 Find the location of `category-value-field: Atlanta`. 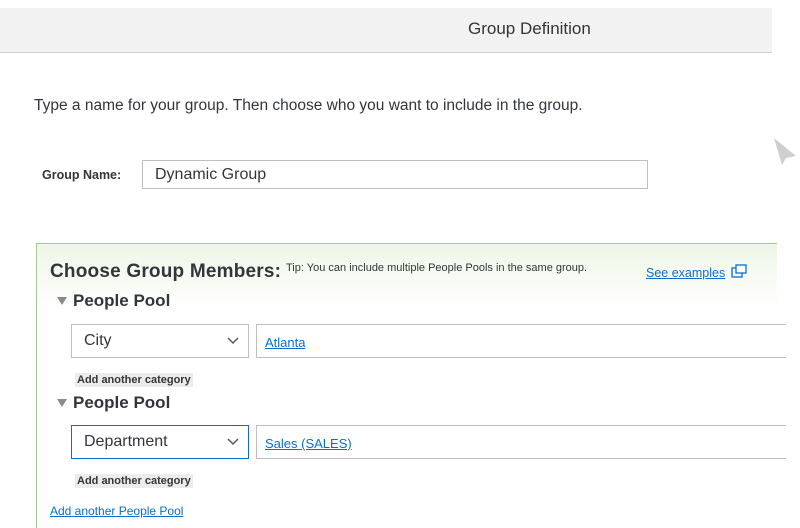

category-value-field: Atlanta is located at coordinates (521, 341).